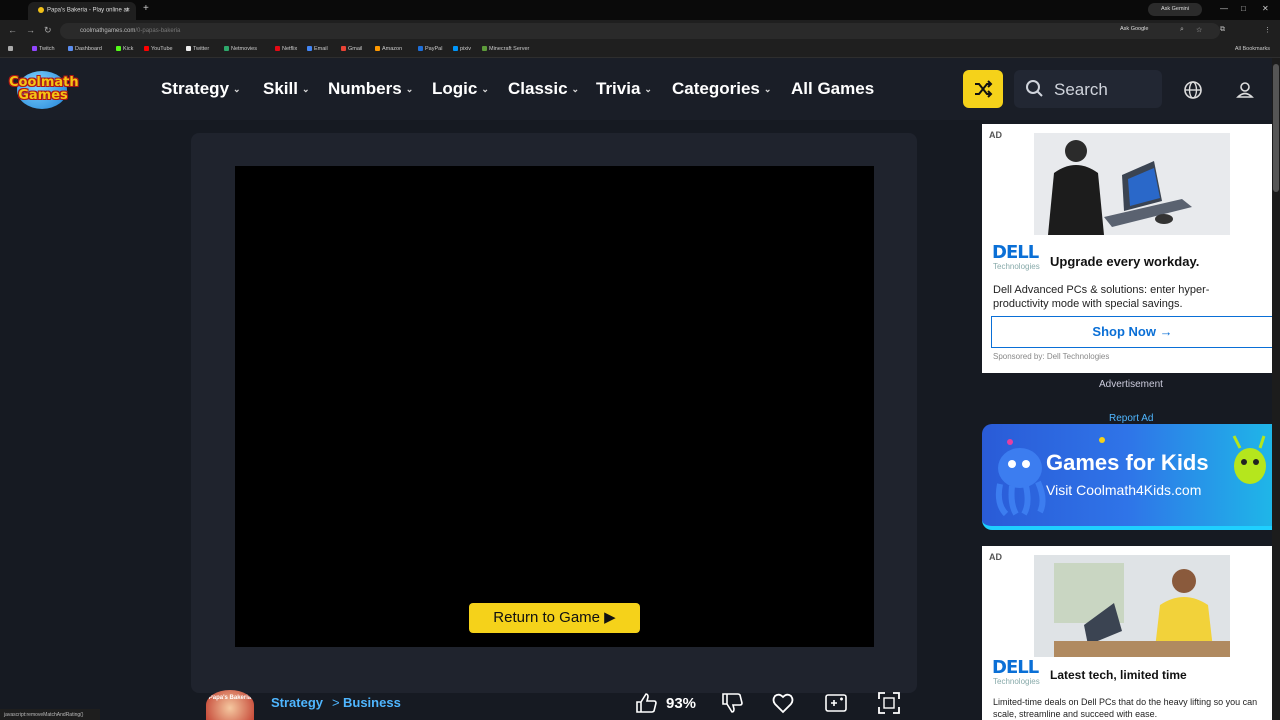 The height and width of the screenshot is (720, 1280). I want to click on nav-strategy: Strategy ⌄, so click(201, 89).